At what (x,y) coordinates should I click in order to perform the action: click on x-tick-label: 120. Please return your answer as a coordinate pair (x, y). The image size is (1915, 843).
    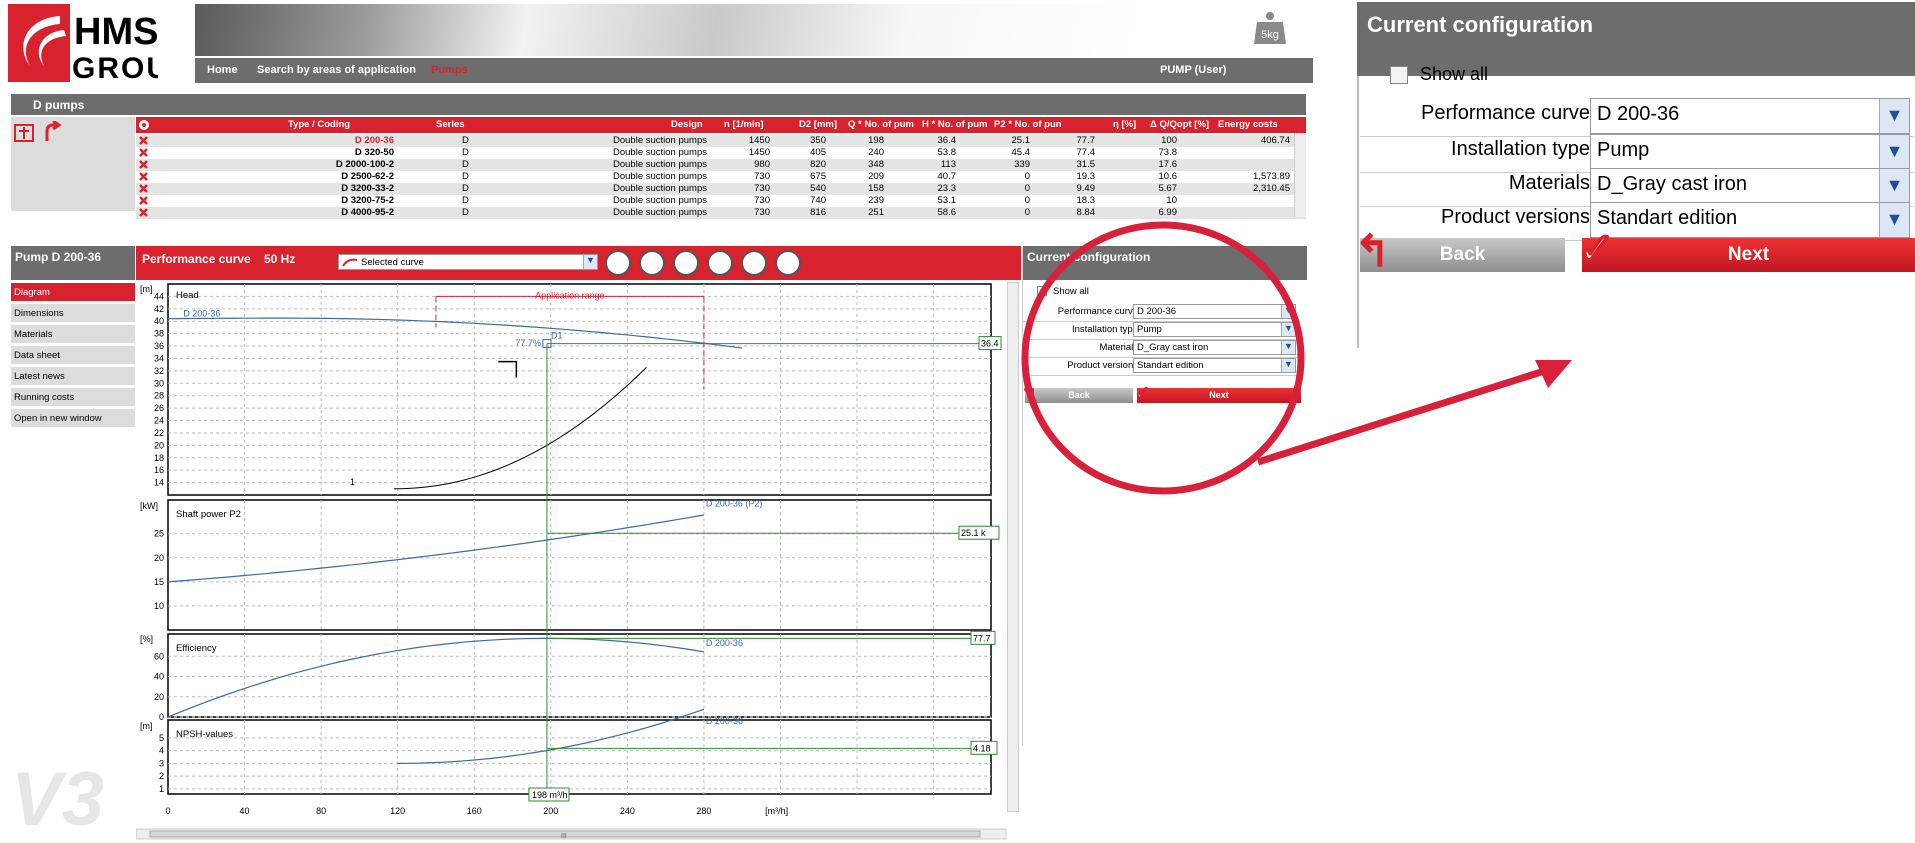
    Looking at the image, I should click on (397, 811).